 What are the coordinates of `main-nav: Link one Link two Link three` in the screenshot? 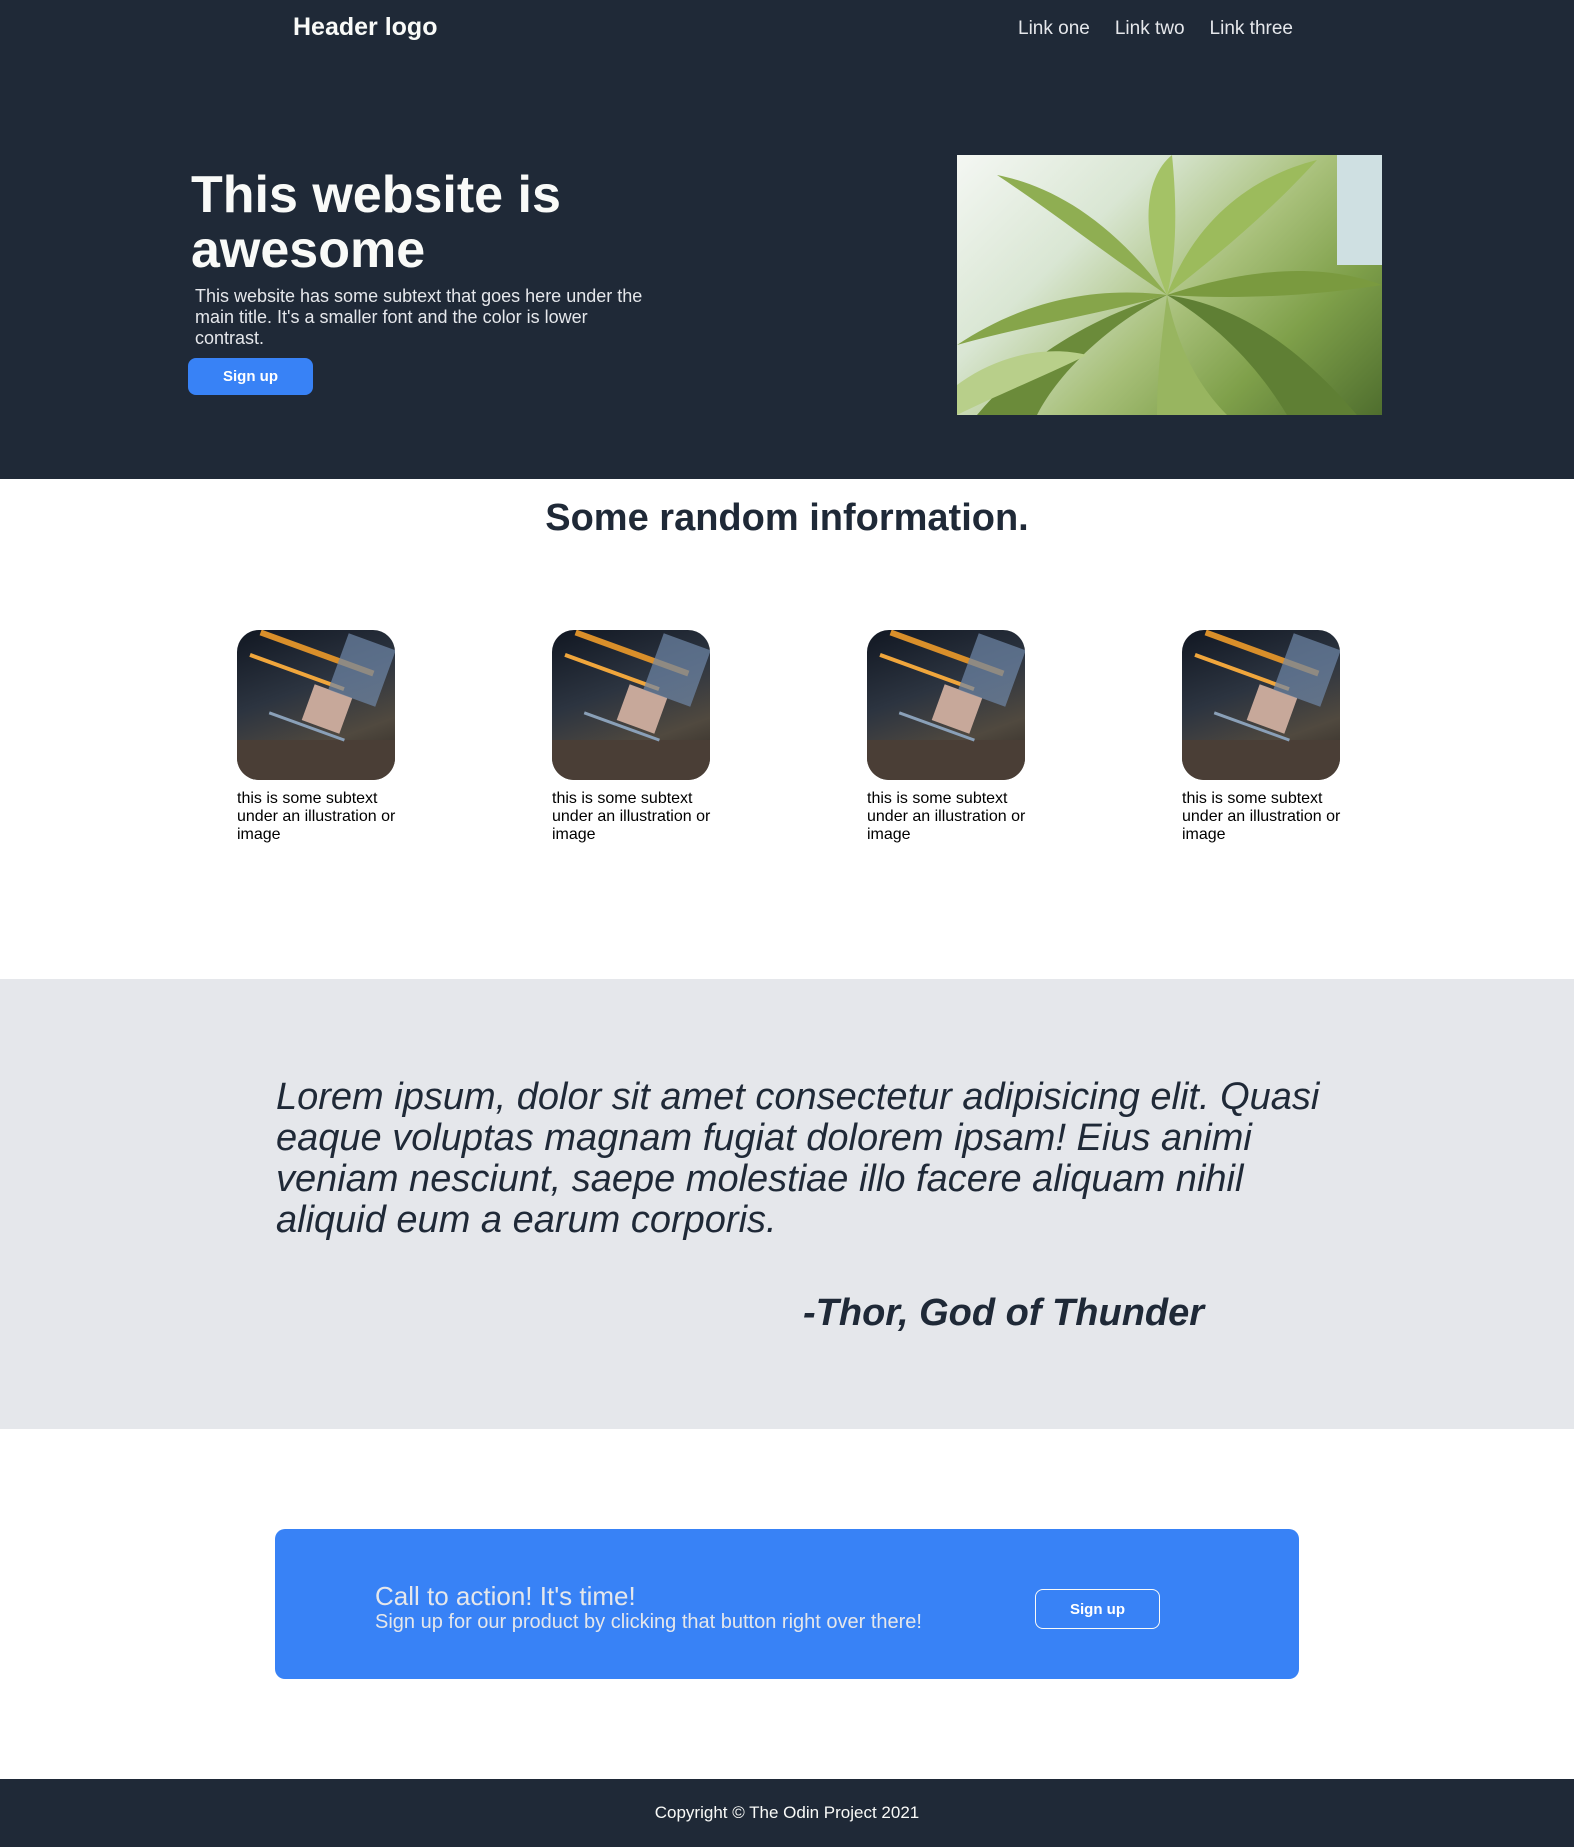 It's located at (1155, 29).